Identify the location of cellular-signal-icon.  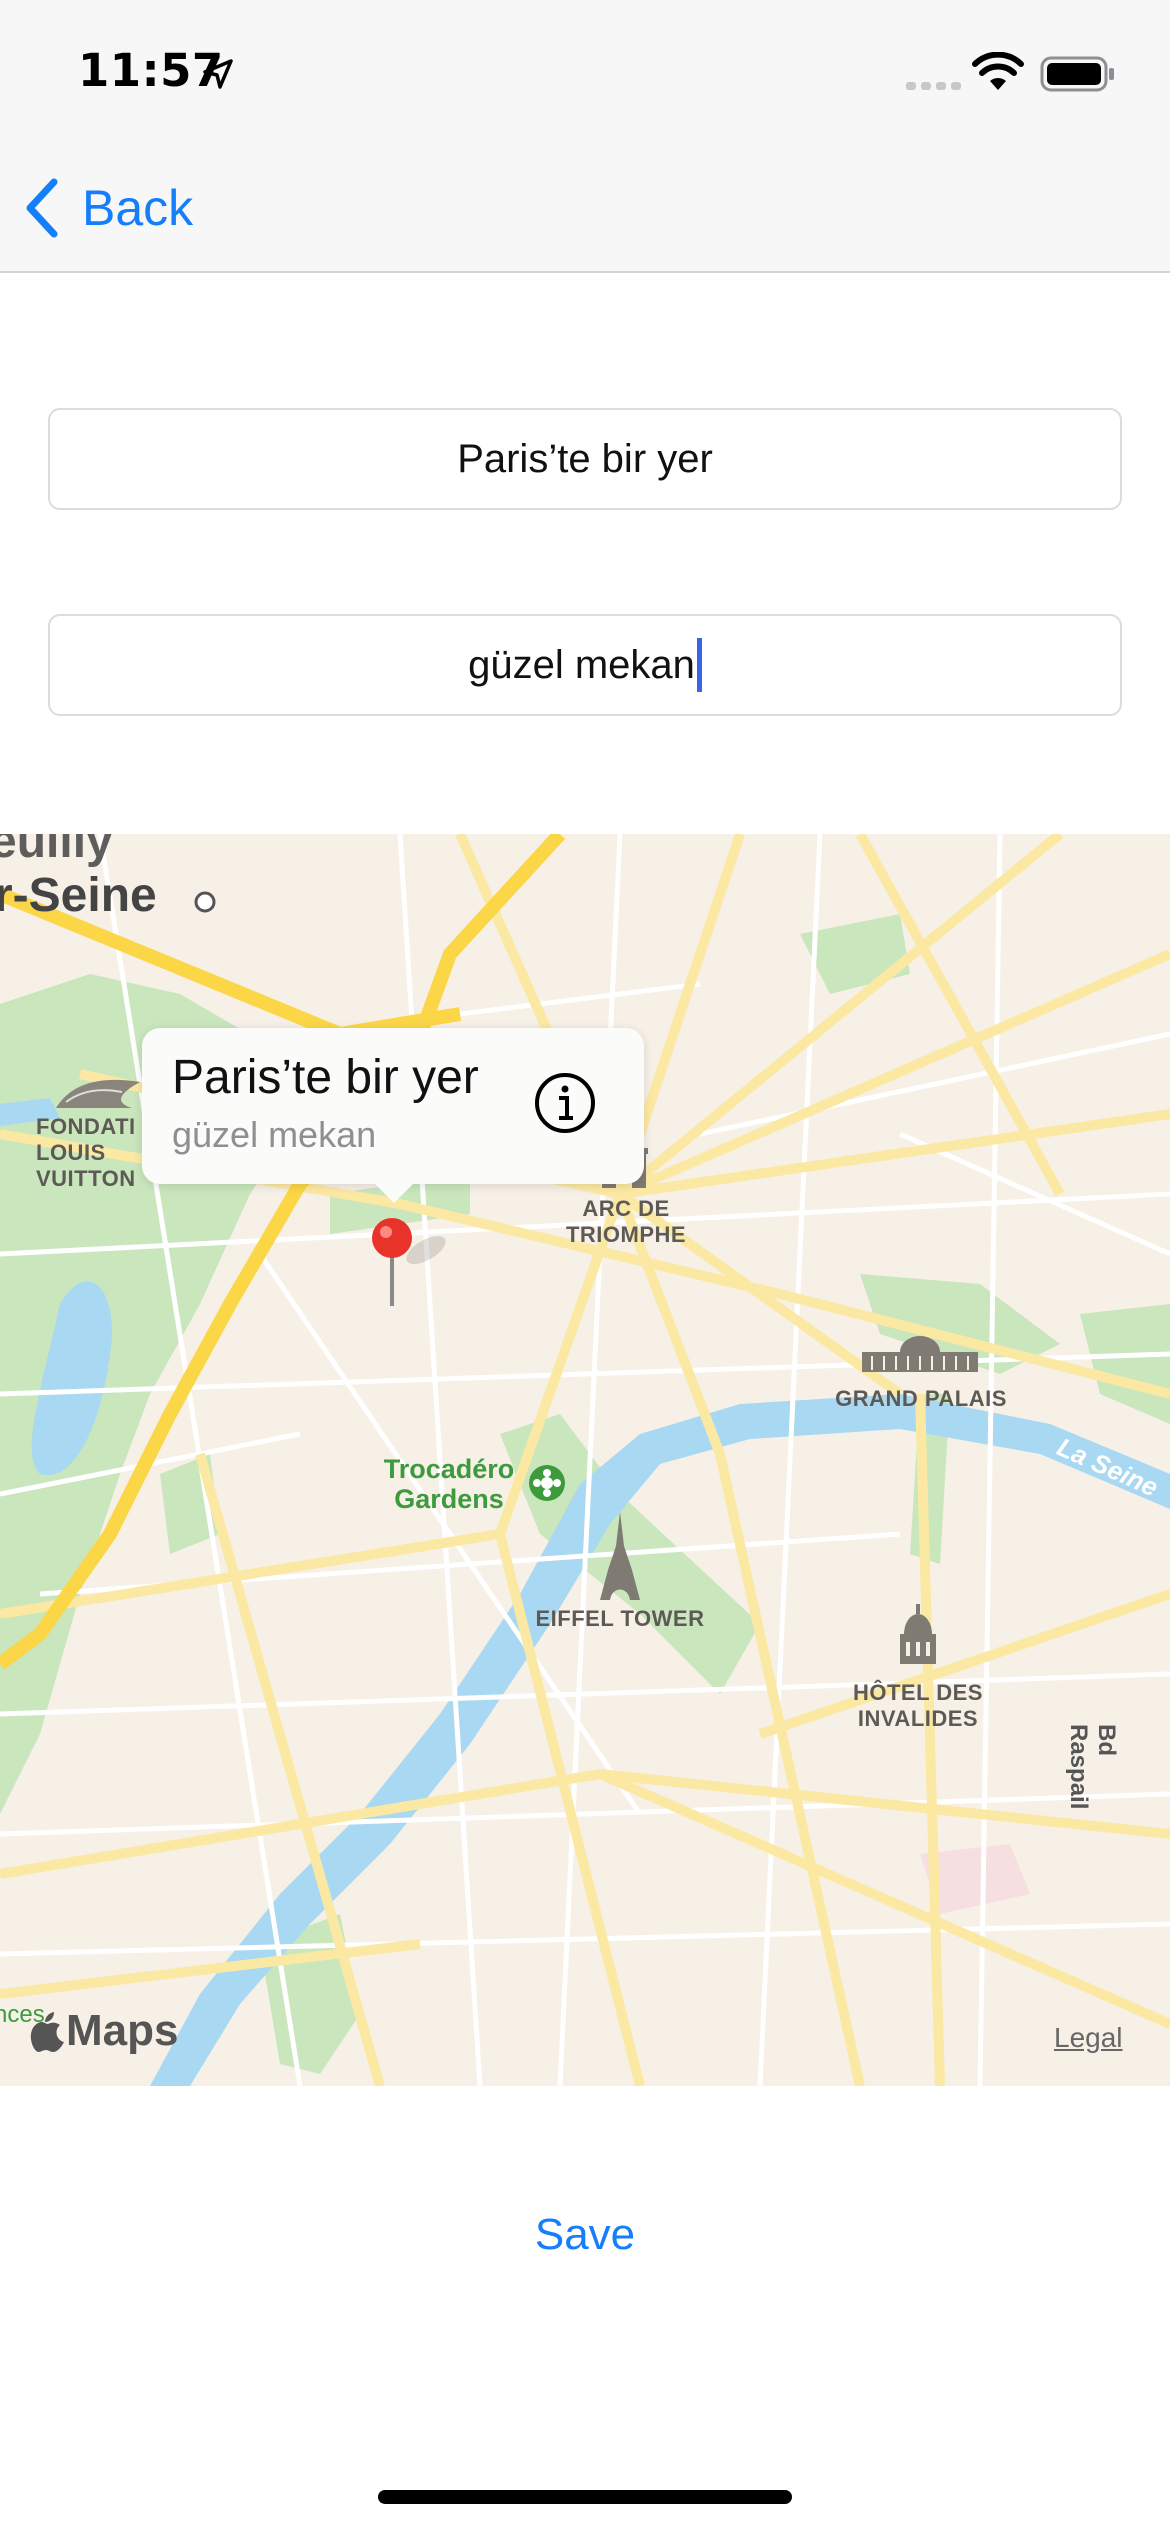
(933, 86).